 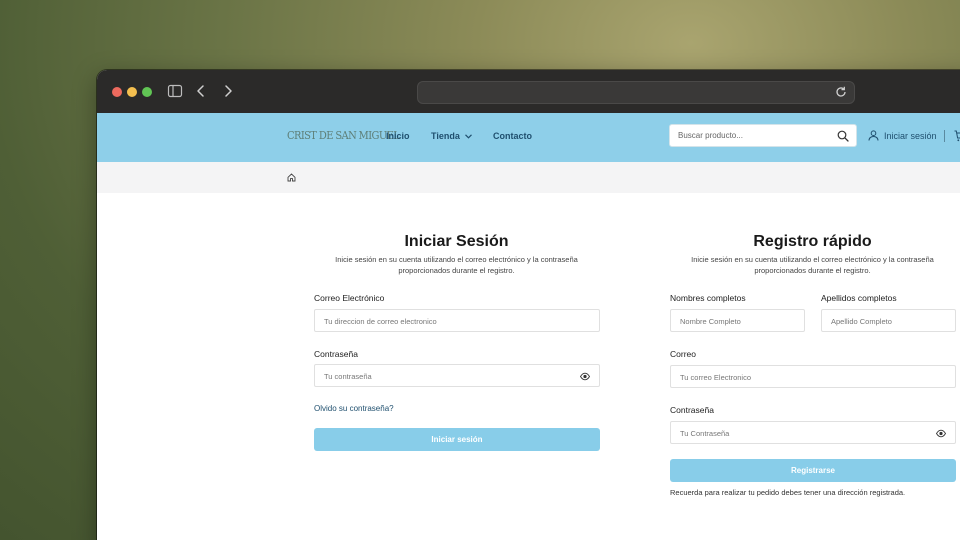 What do you see at coordinates (843, 136) in the screenshot?
I see `search-icon` at bounding box center [843, 136].